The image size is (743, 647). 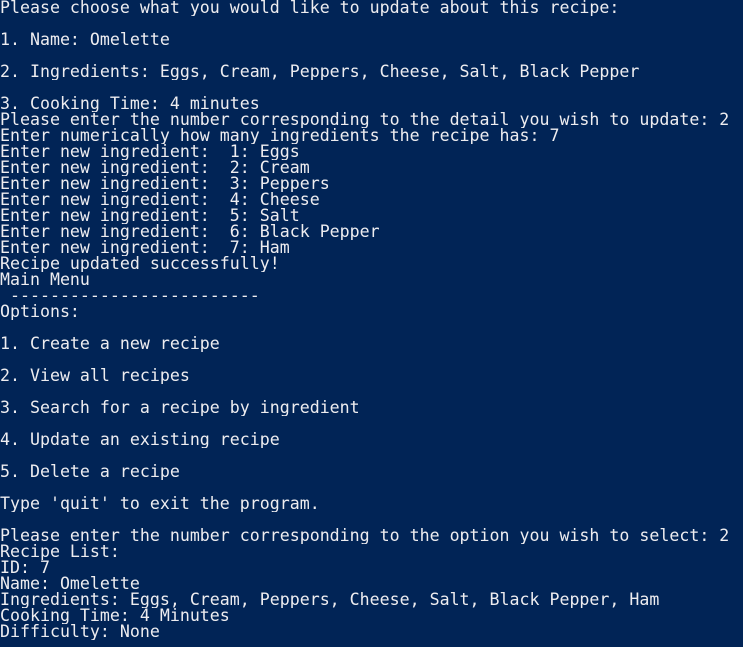 What do you see at coordinates (160, 504) in the screenshot?
I see `terminal-line: Type 'quit' to exit the program.` at bounding box center [160, 504].